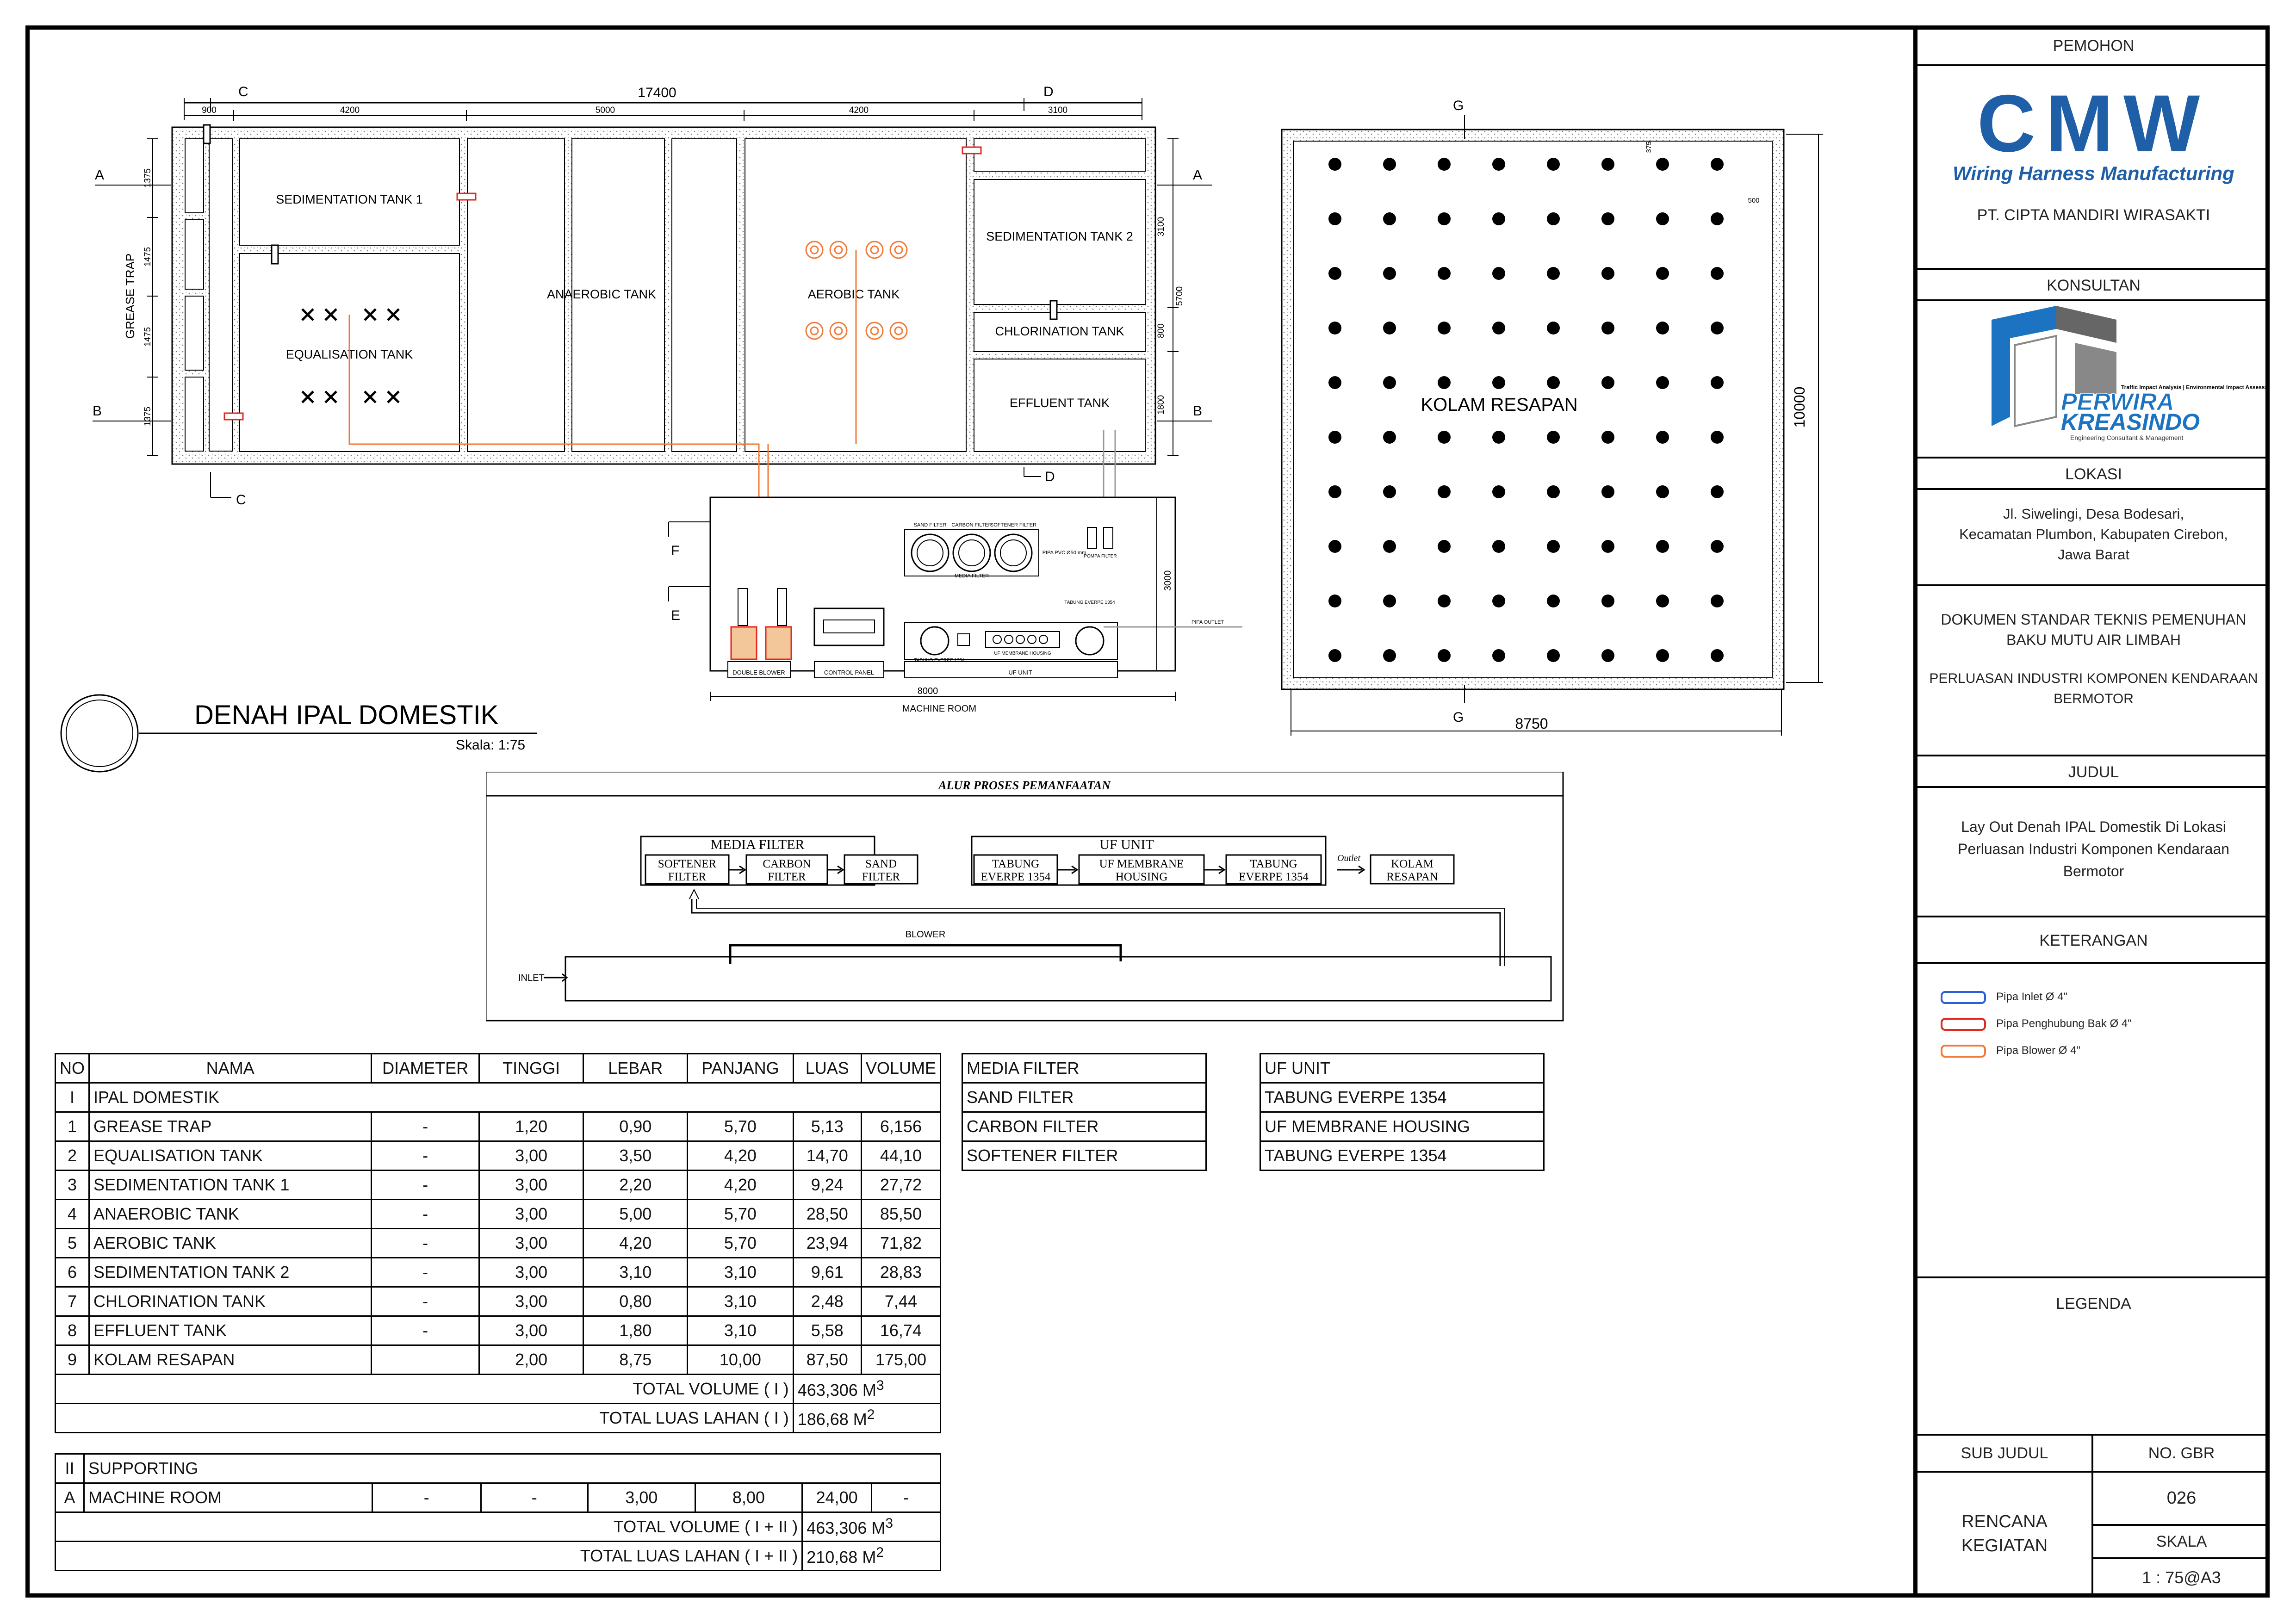  What do you see at coordinates (2181, 1542) in the screenshot?
I see `skala-cell: SKALA` at bounding box center [2181, 1542].